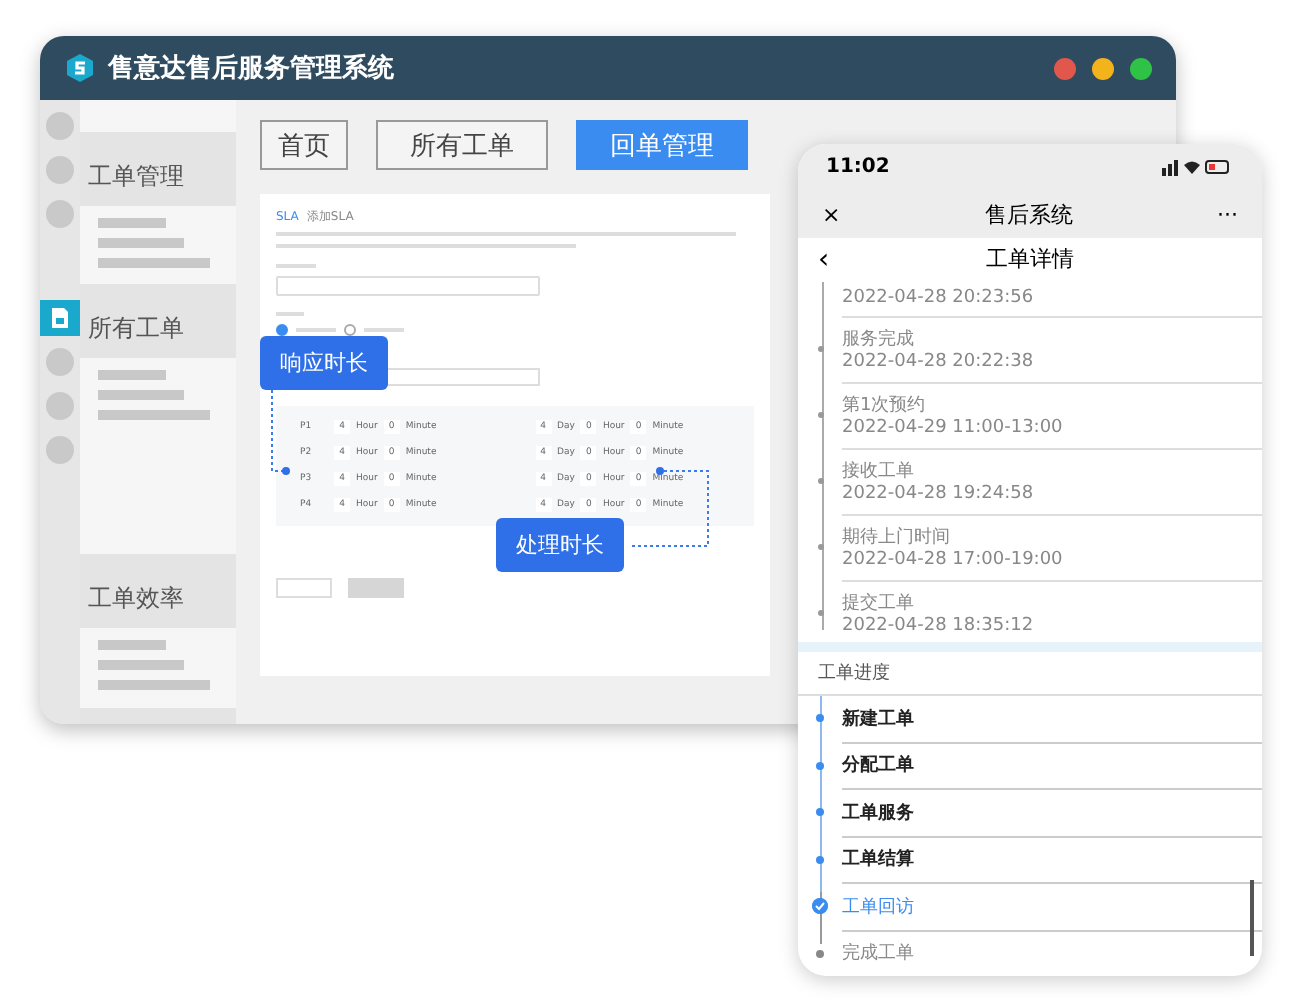 Image resolution: width=1300 pixels, height=1000 pixels. What do you see at coordinates (304, 145) in the screenshot?
I see `tab: 首页` at bounding box center [304, 145].